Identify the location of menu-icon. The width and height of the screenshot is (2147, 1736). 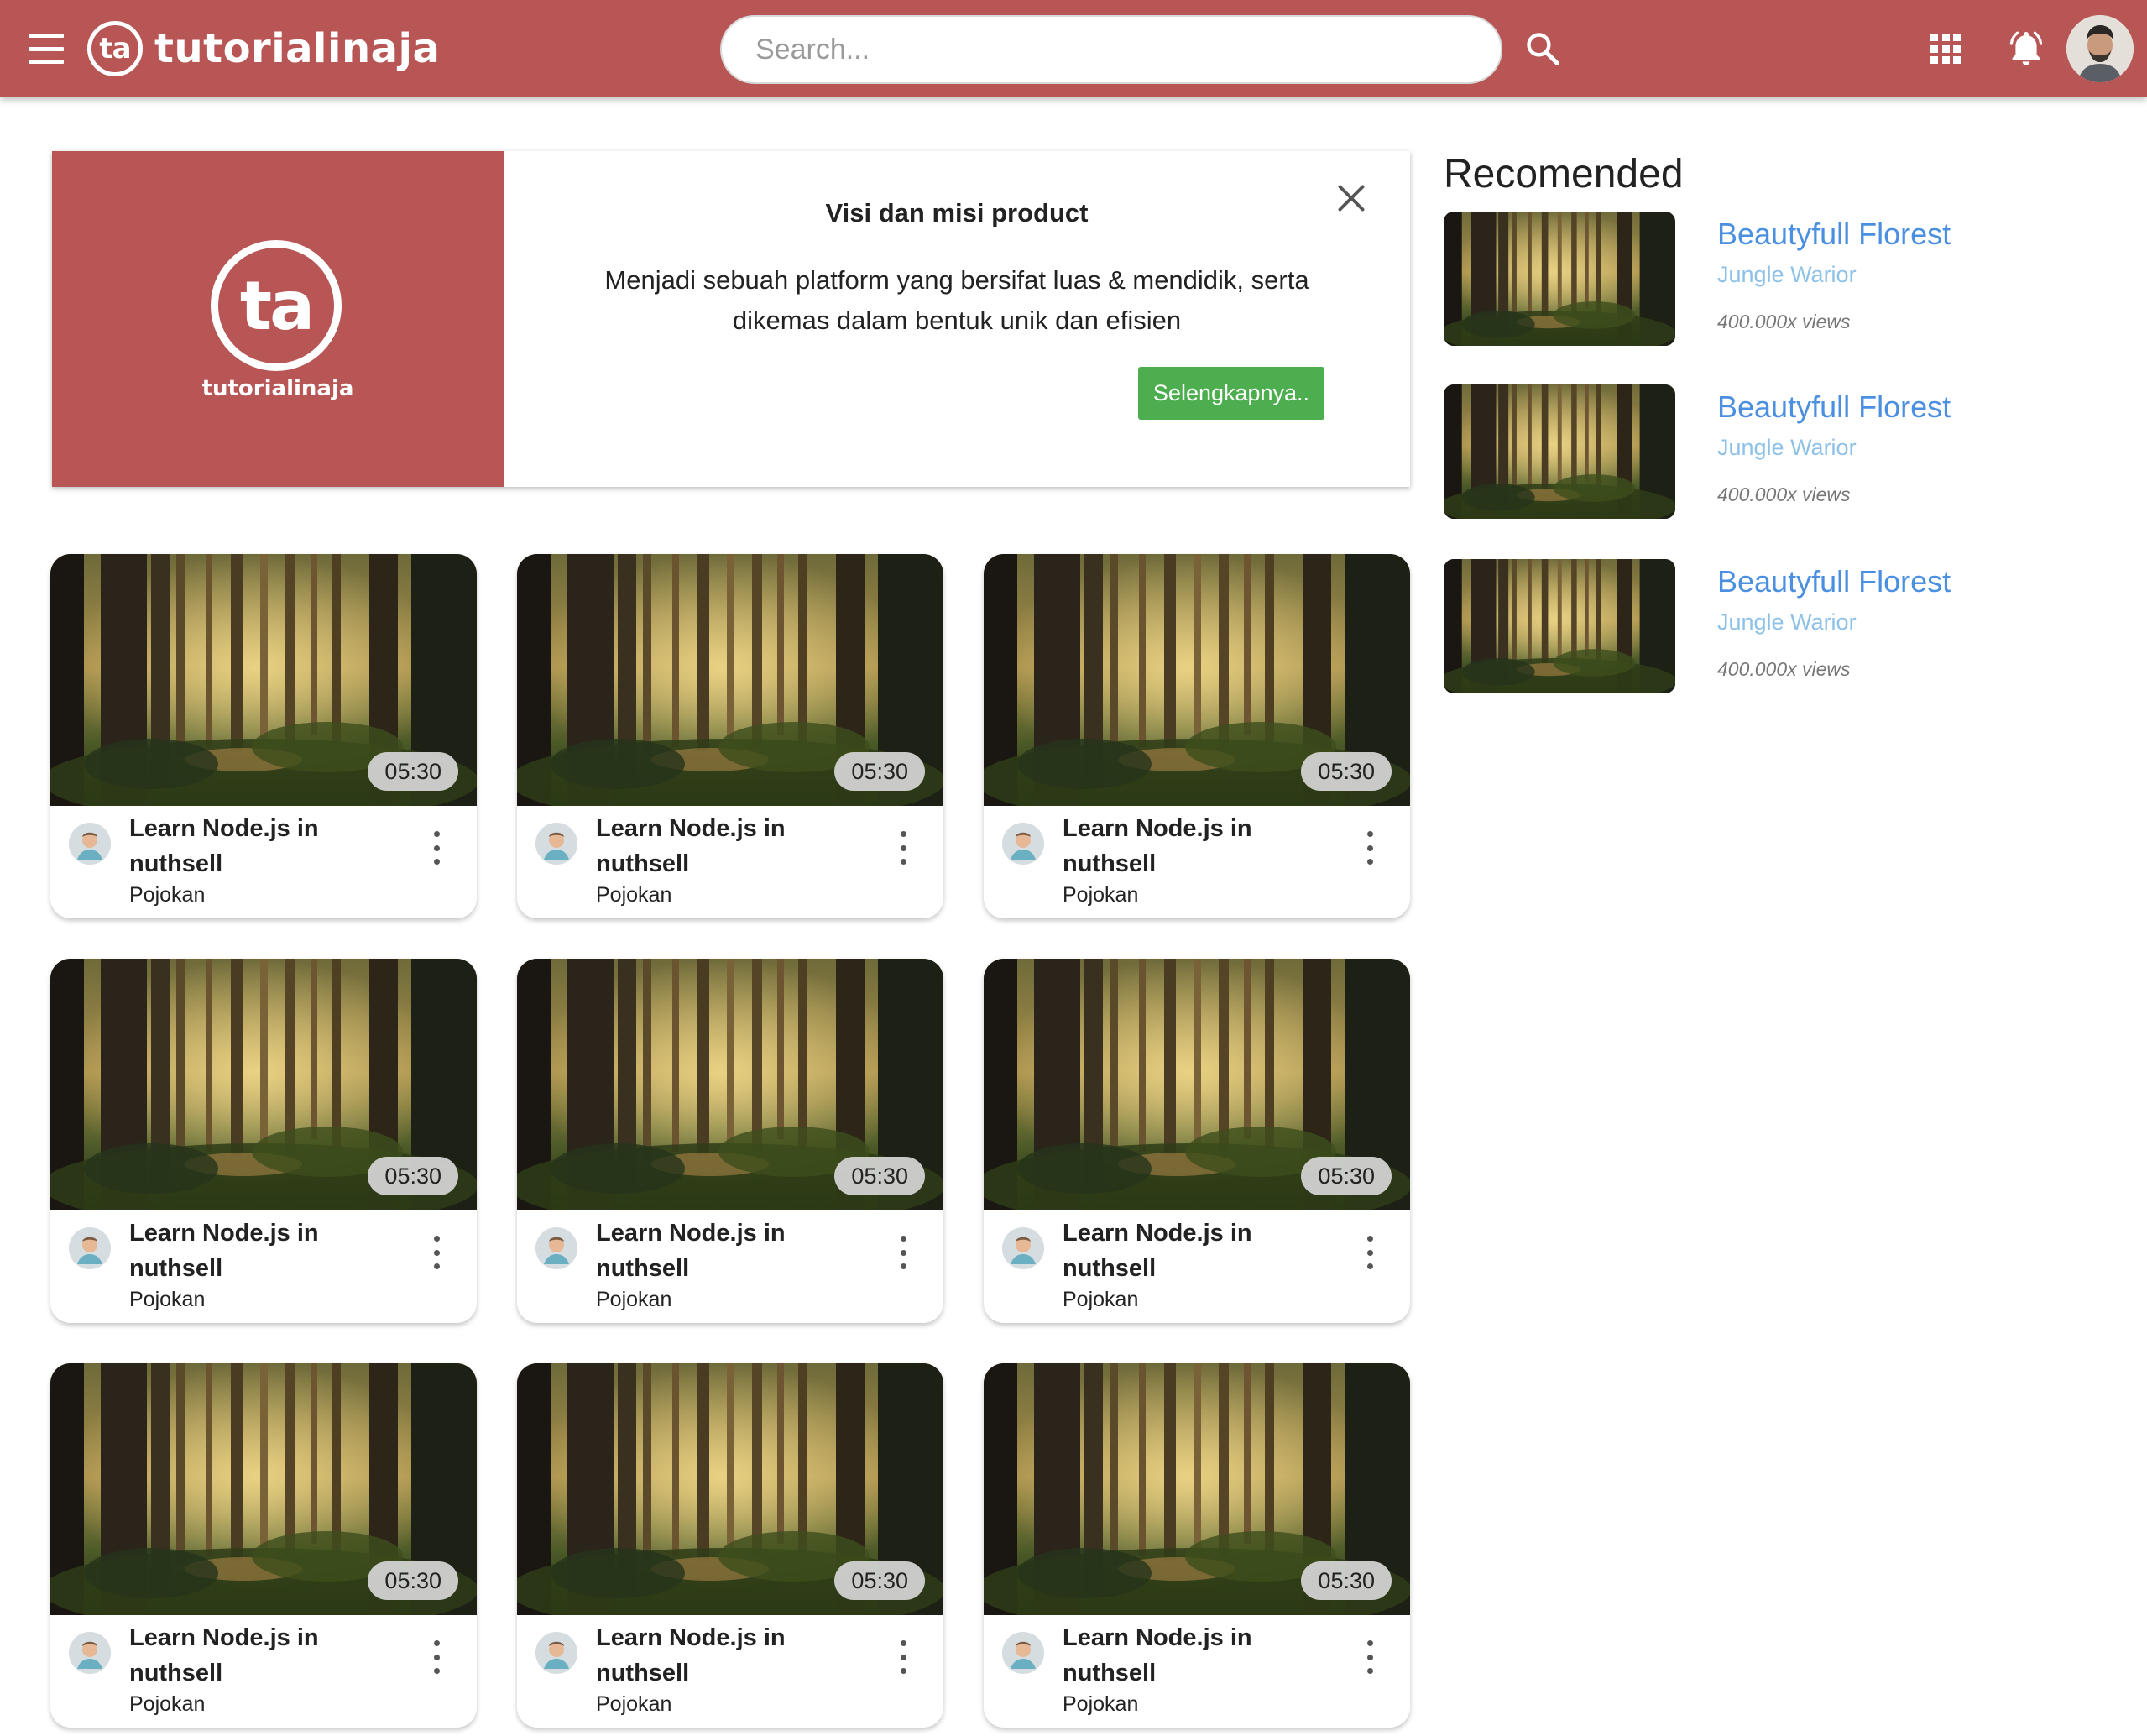
(46, 49).